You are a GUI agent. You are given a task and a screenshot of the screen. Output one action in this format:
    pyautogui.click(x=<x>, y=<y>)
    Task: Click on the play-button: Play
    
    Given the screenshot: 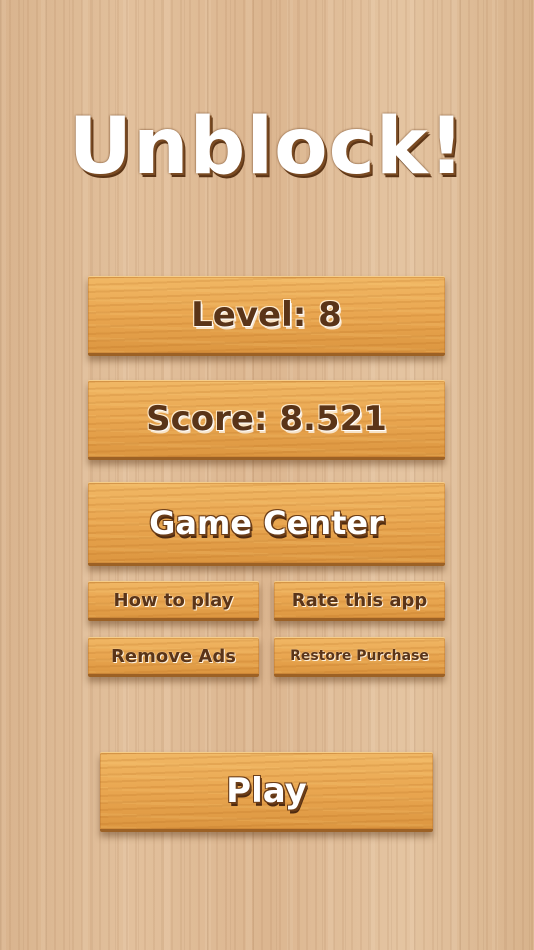 What is the action you would take?
    pyautogui.click(x=266, y=792)
    